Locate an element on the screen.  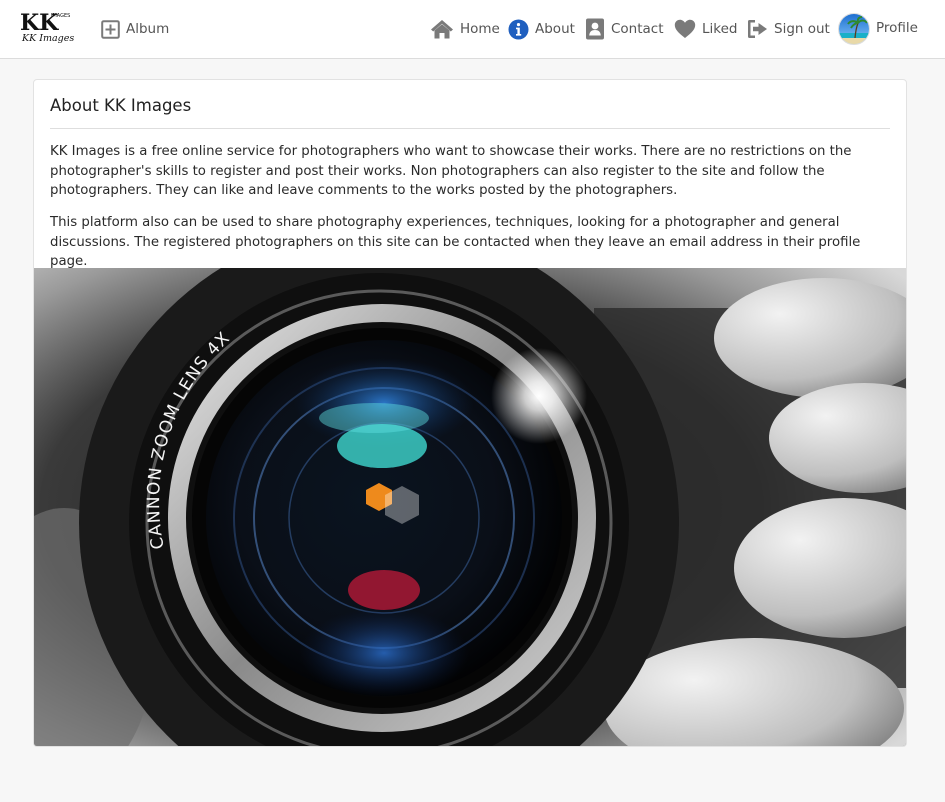
kk-images-logo: KK IMAGES KK Images is located at coordinates (50, 28).